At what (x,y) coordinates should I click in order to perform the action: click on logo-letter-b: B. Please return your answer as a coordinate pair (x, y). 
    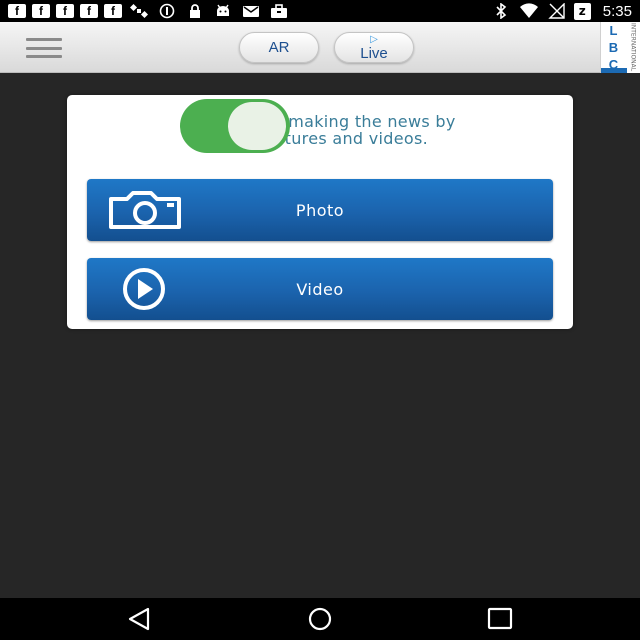
    Looking at the image, I should click on (613, 47).